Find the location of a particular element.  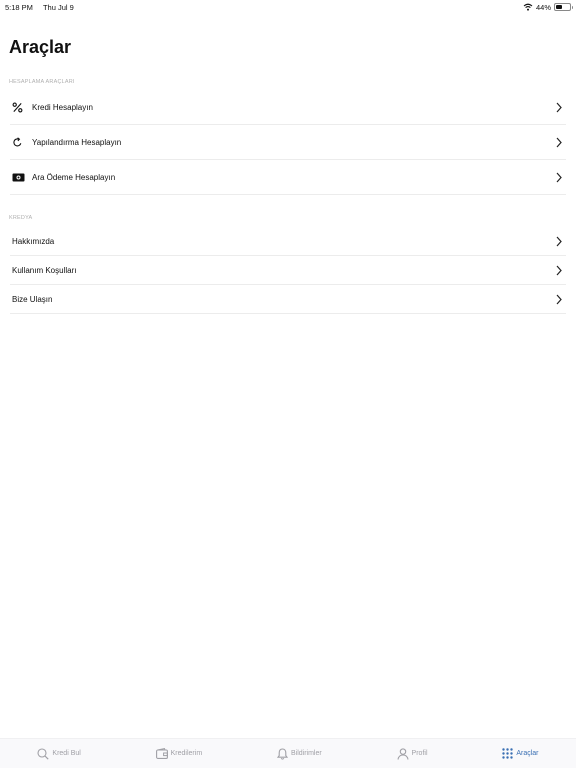

battery-percent: 44% is located at coordinates (543, 7).